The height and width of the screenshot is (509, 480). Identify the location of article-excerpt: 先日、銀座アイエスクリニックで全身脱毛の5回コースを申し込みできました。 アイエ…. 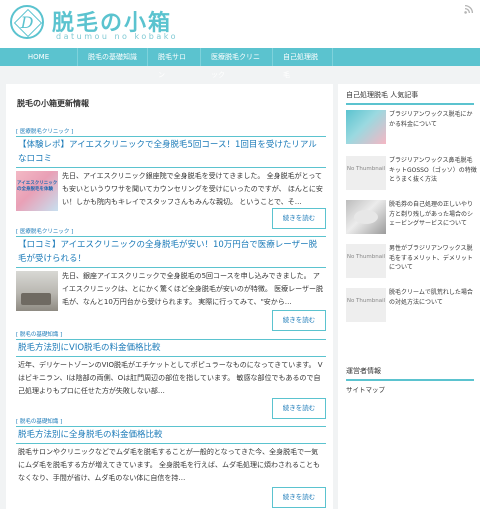
(193, 289).